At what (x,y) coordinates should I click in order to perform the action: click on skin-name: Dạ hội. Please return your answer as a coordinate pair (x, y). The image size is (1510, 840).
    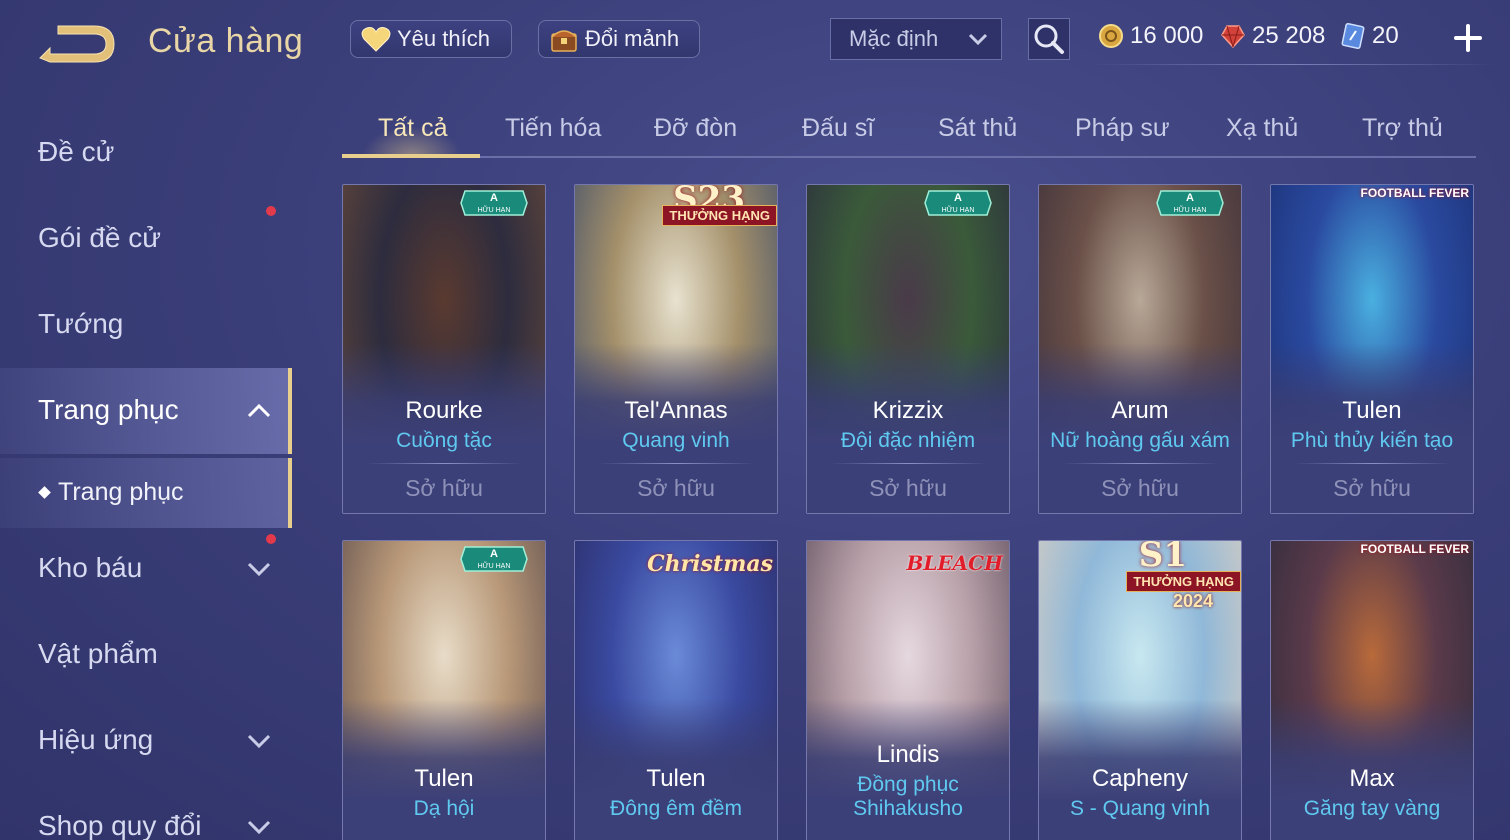
    Looking at the image, I should click on (444, 808).